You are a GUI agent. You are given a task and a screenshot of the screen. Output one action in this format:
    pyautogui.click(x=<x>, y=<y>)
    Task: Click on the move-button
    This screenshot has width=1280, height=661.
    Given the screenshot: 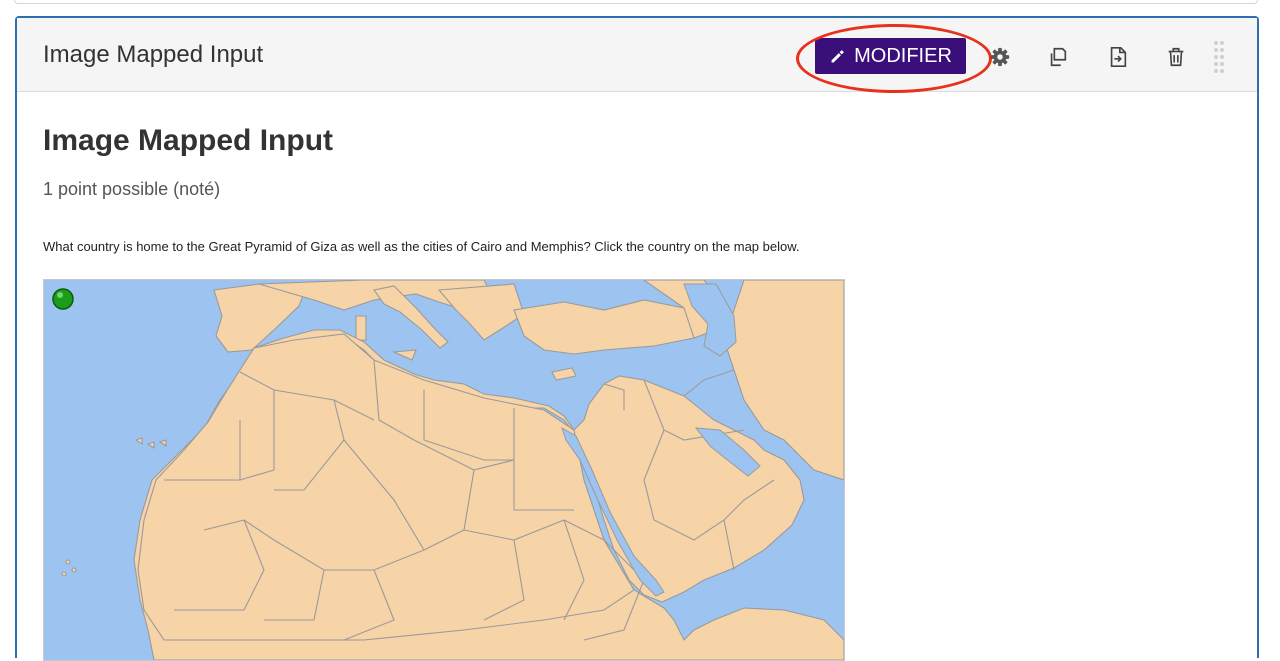 What is the action you would take?
    pyautogui.click(x=1118, y=57)
    